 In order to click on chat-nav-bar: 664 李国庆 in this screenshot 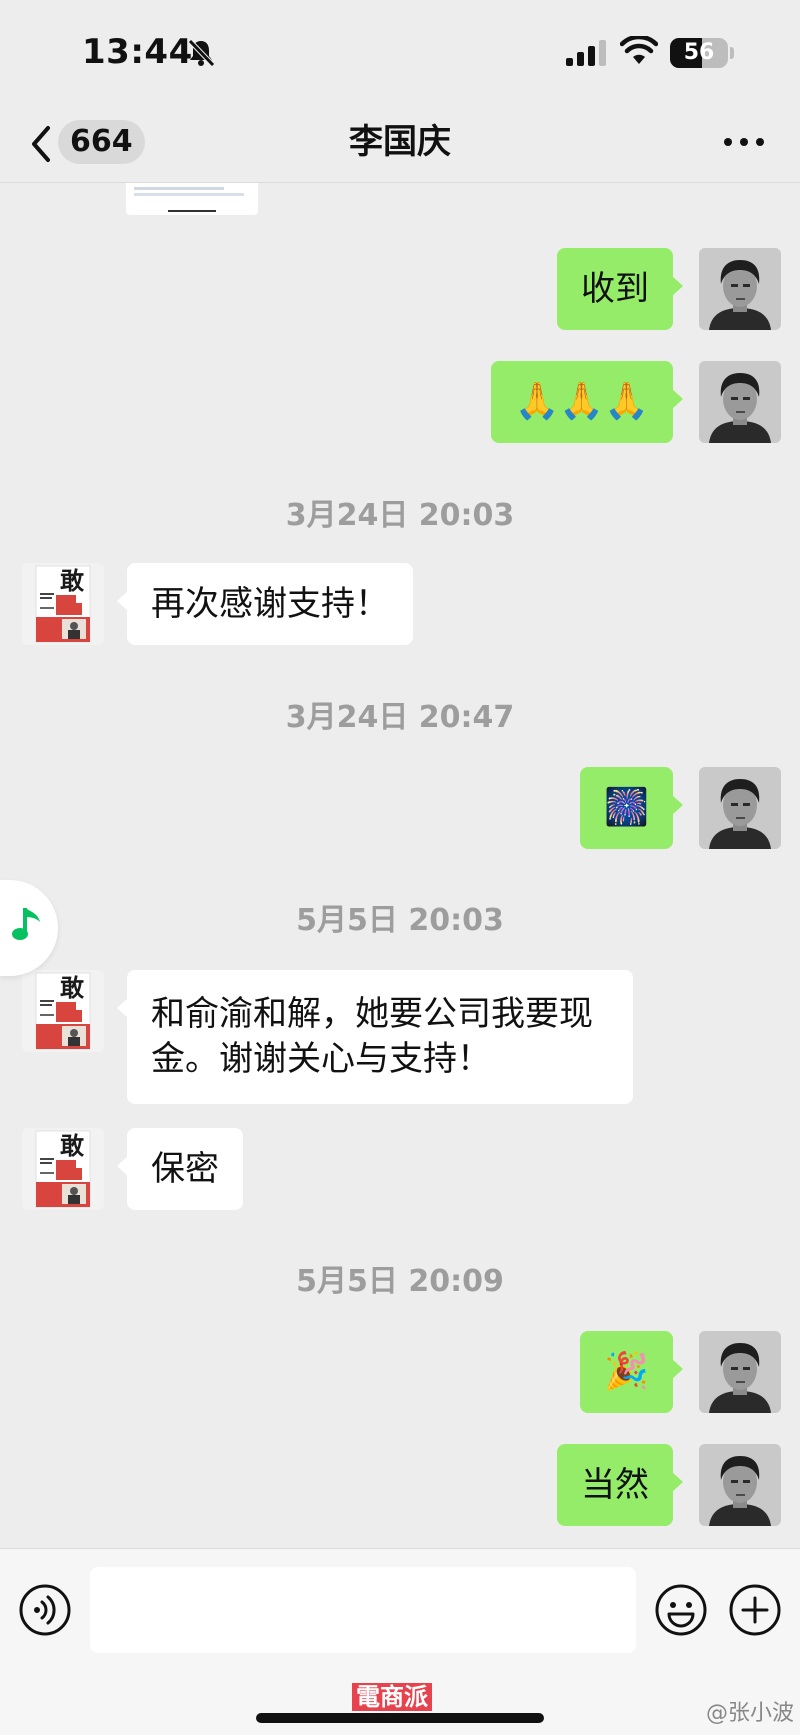, I will do `click(400, 145)`.